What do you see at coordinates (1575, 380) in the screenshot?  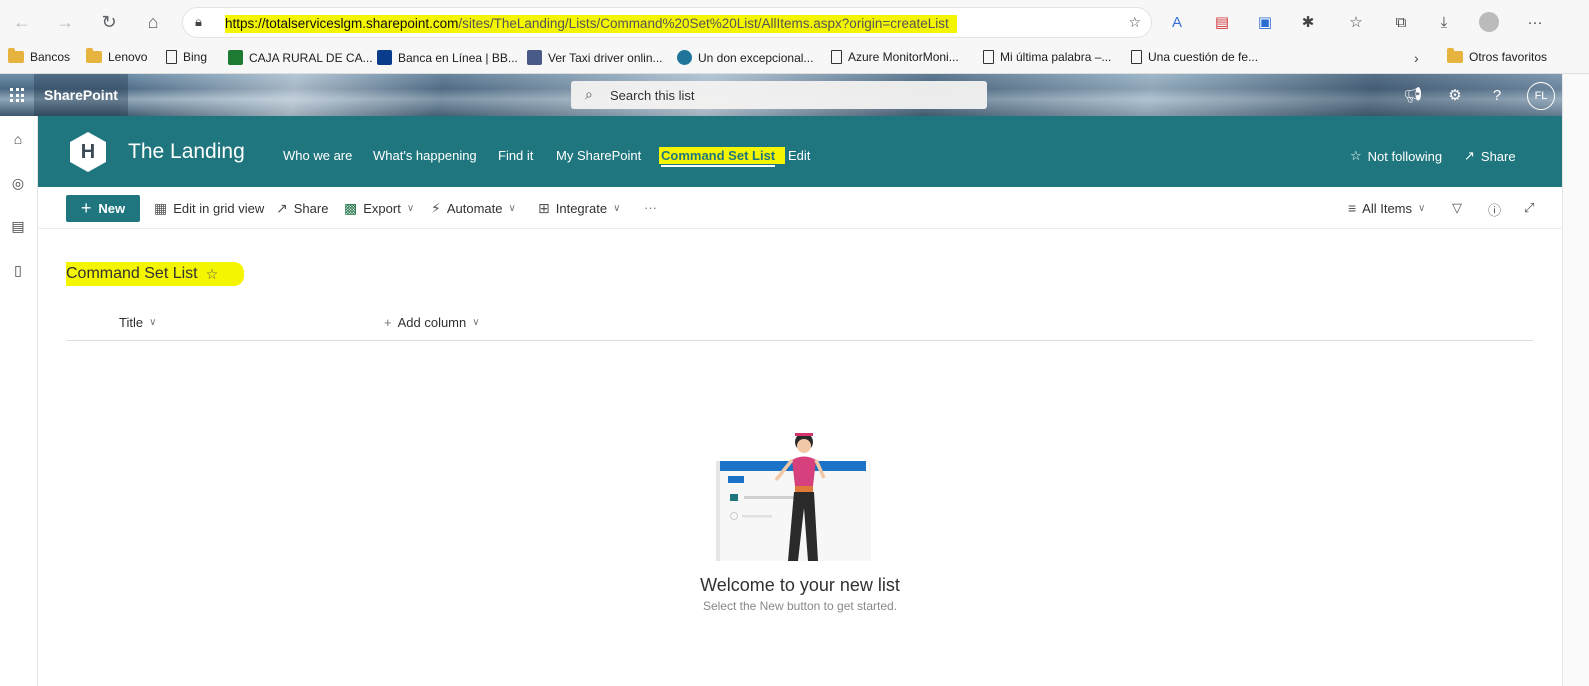 I see `right-edge-panel` at bounding box center [1575, 380].